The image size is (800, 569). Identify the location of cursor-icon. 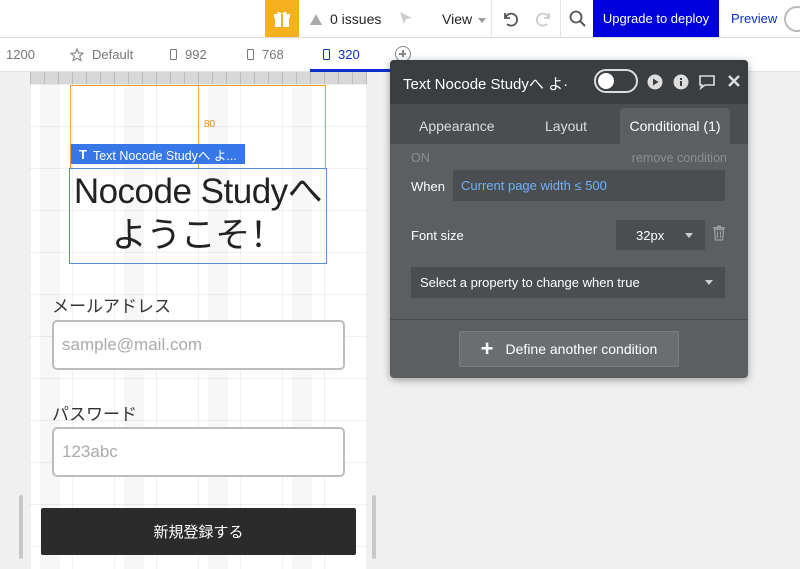
(406, 18).